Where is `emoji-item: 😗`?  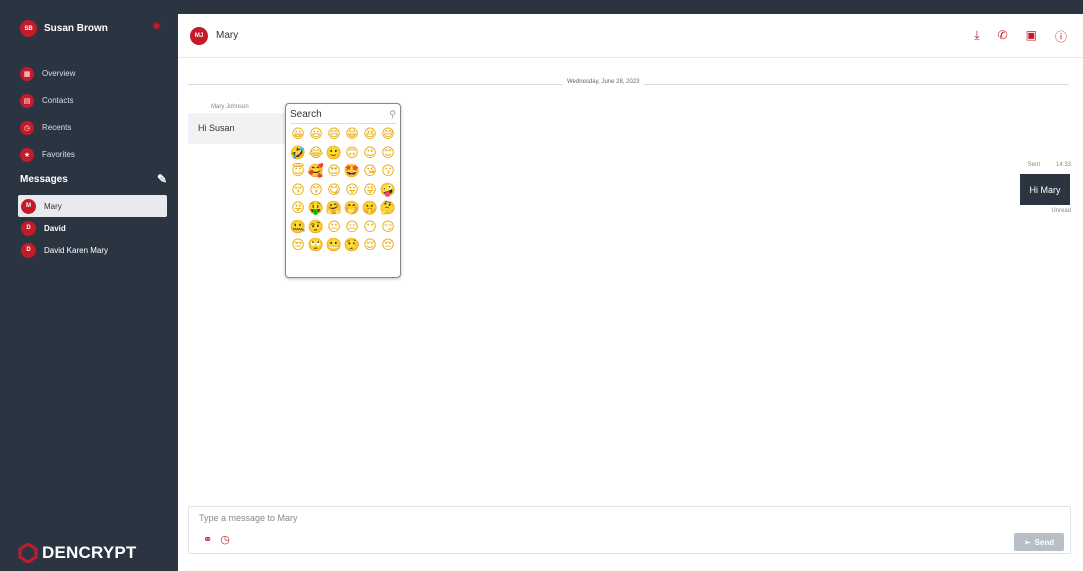
emoji-item: 😗 is located at coordinates (388, 172).